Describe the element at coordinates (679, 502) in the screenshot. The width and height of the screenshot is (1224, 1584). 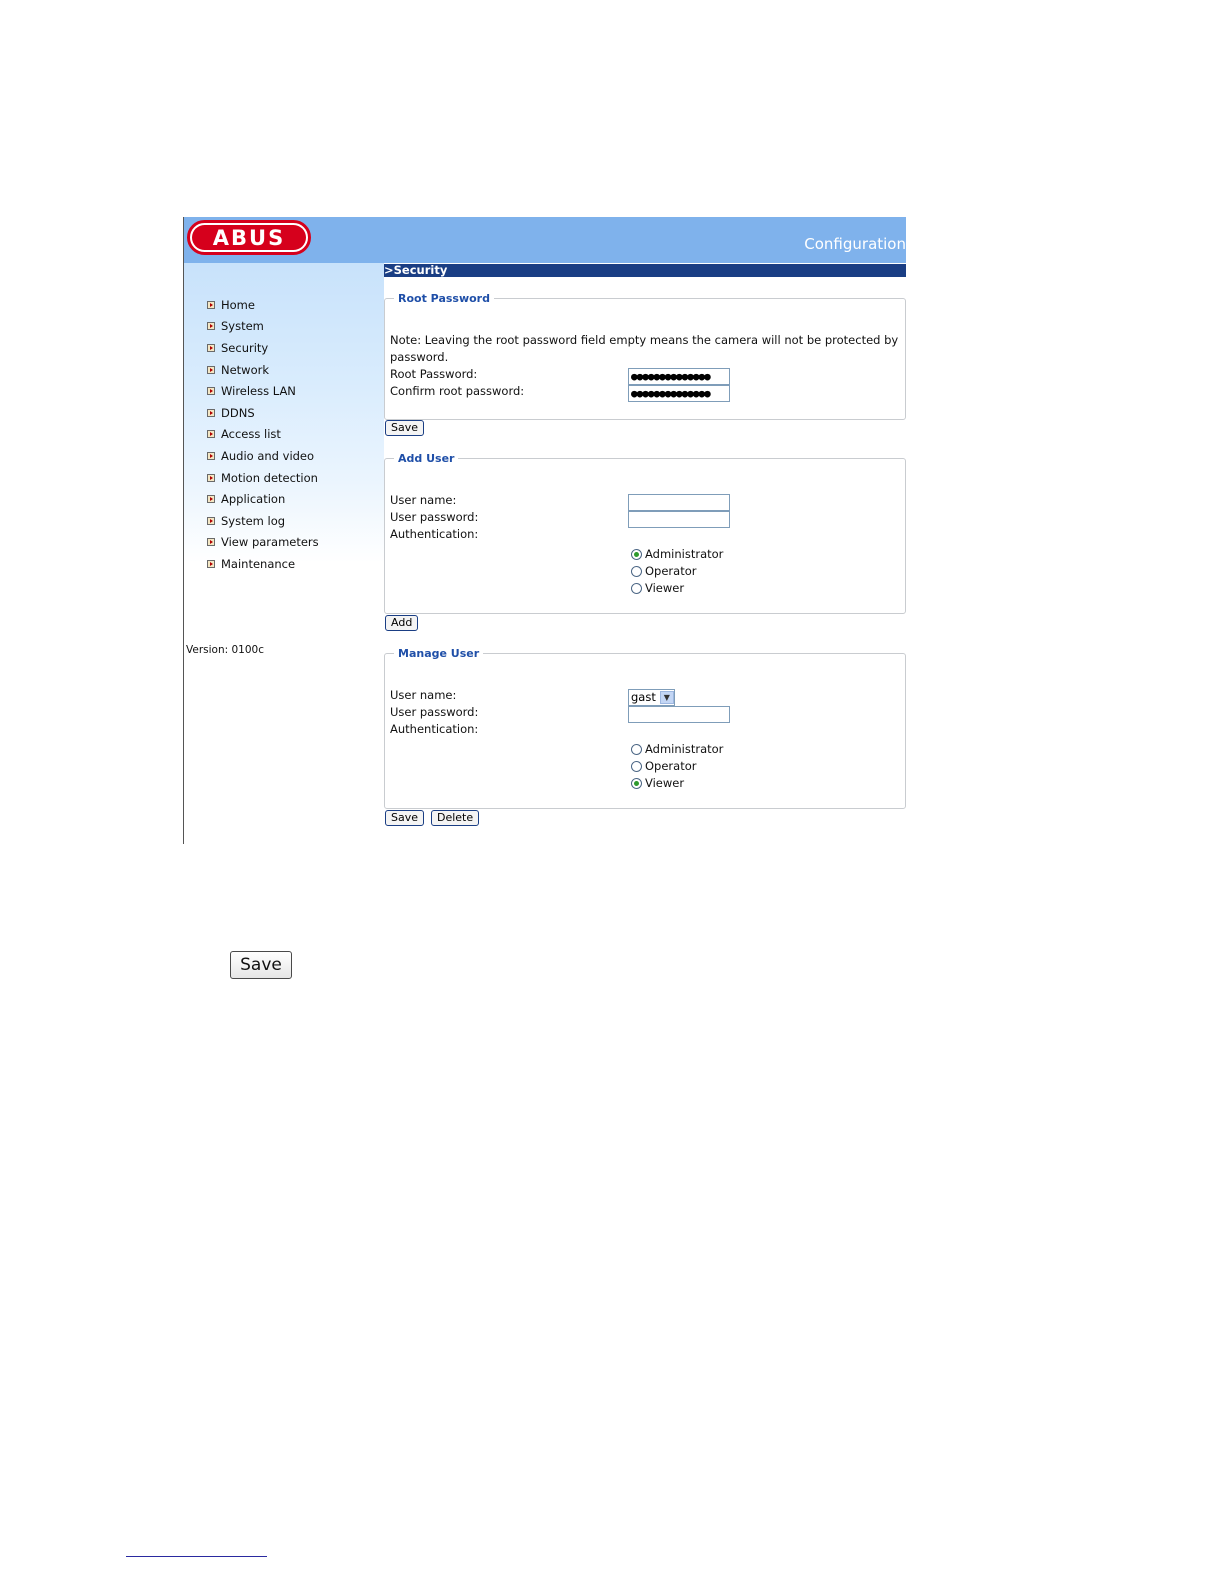
I see `add-username-input` at that location.